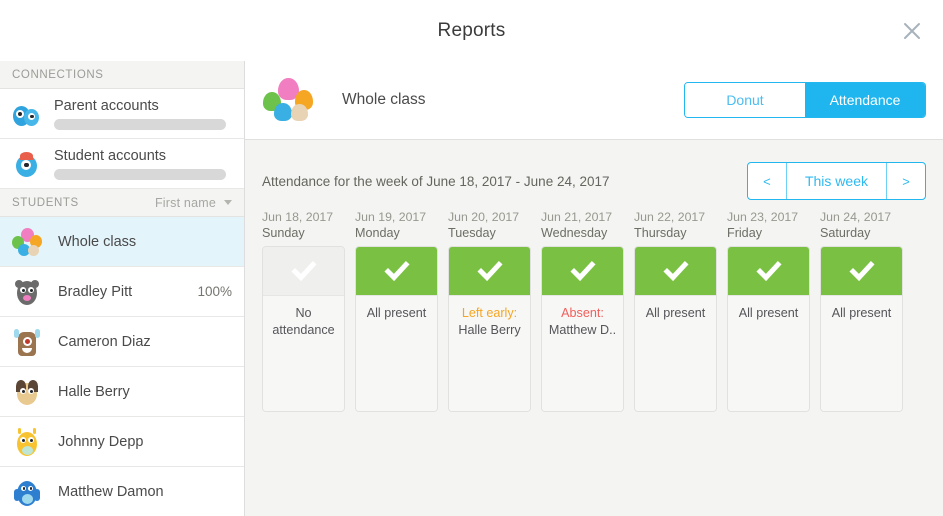  I want to click on day-status-line: Left early:, so click(489, 313).